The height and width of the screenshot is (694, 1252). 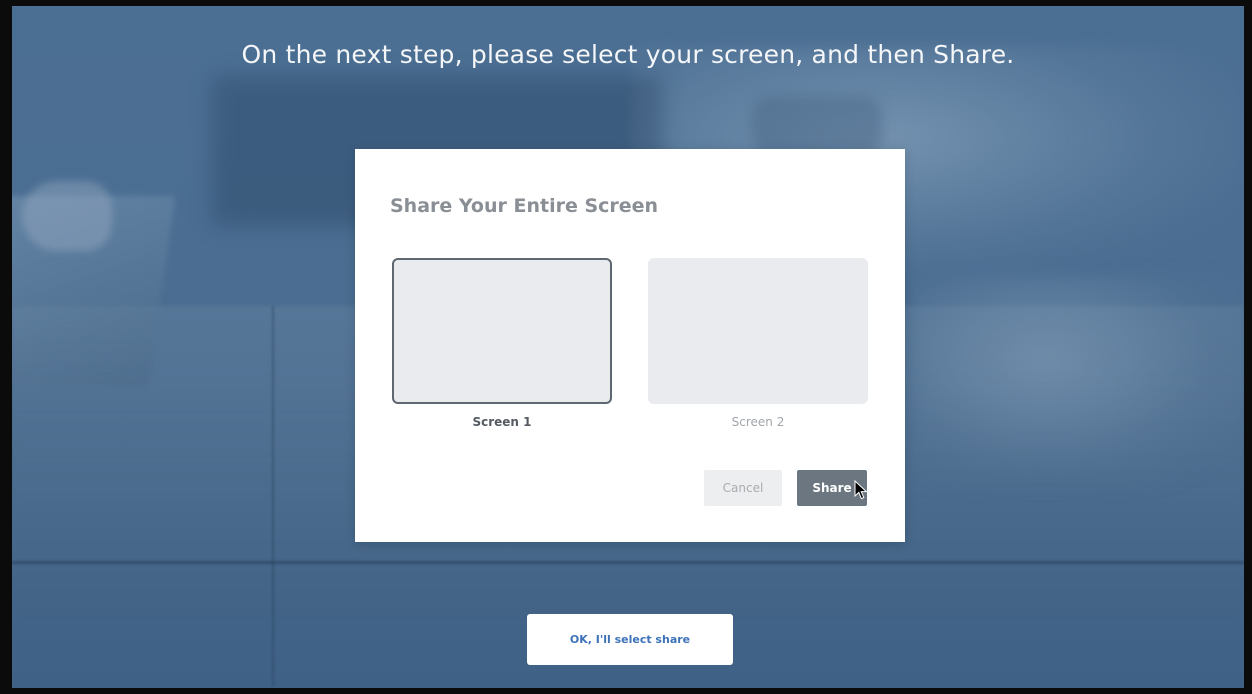 What do you see at coordinates (861, 490) in the screenshot?
I see `mouse-pointer-icon` at bounding box center [861, 490].